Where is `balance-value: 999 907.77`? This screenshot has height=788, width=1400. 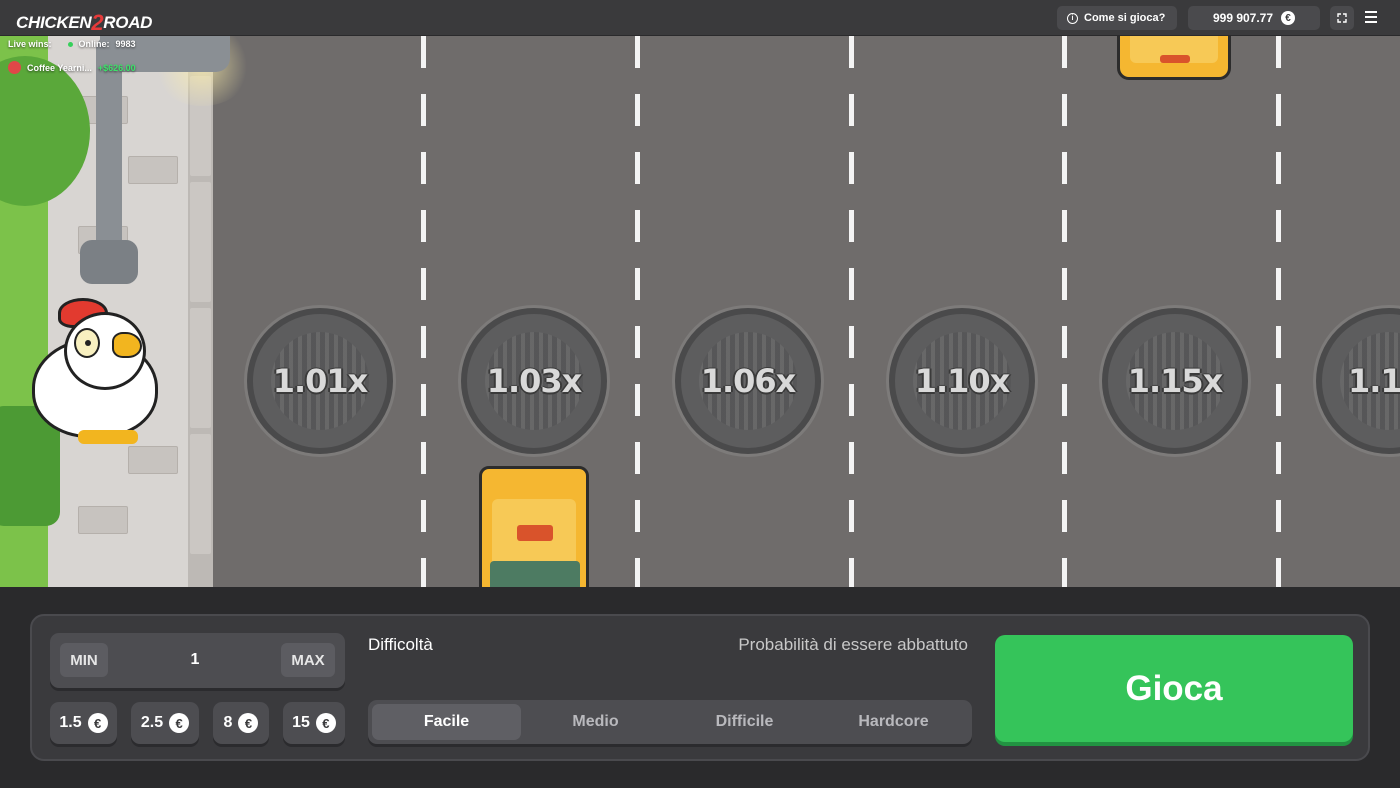
balance-value: 999 907.77 is located at coordinates (1243, 18).